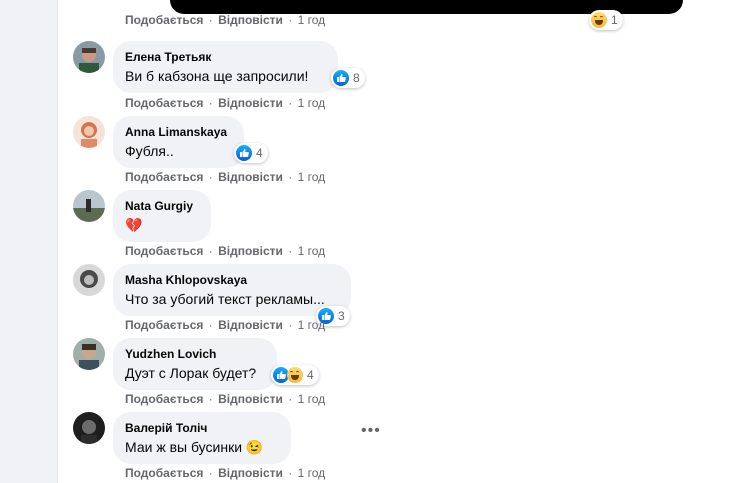 Image resolution: width=750 pixels, height=483 pixels. I want to click on reaction-summary: 1, so click(606, 20).